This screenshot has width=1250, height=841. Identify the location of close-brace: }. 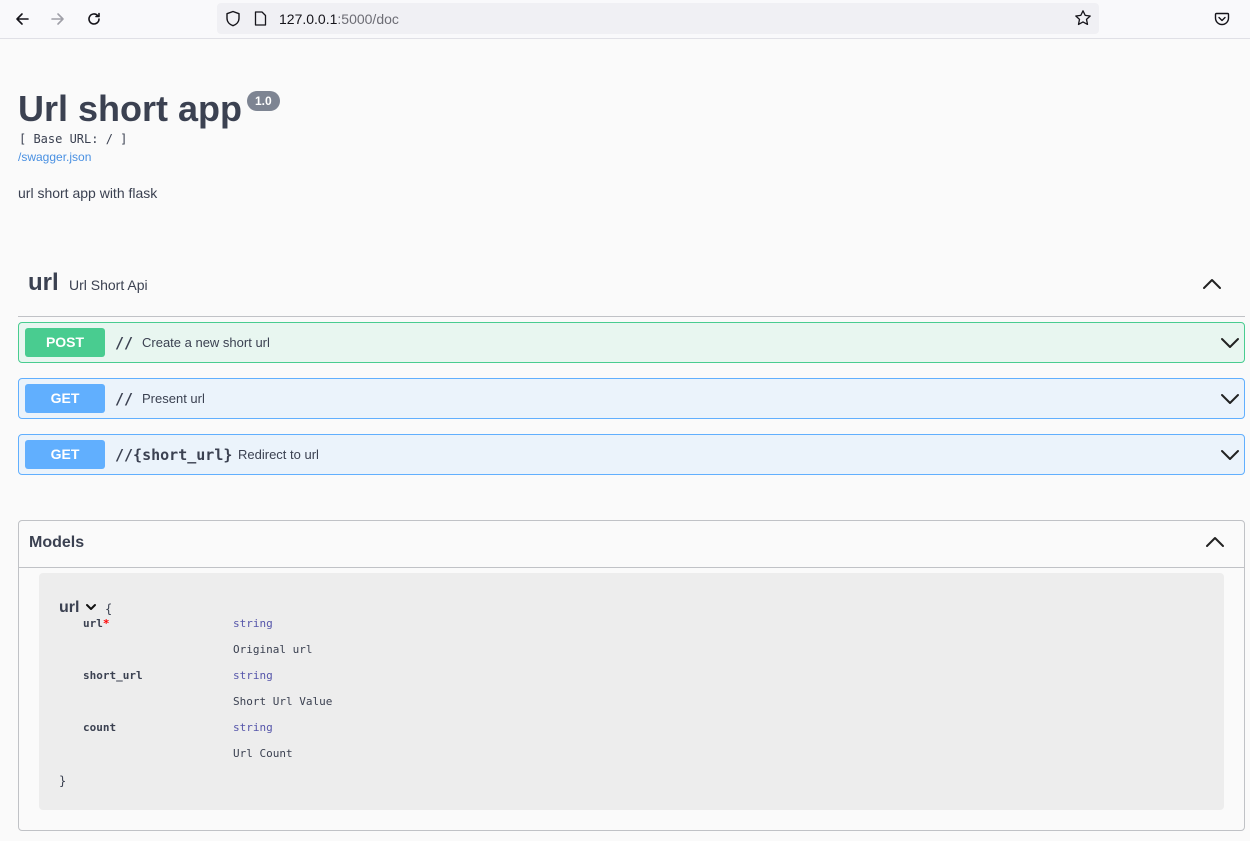
(63, 781).